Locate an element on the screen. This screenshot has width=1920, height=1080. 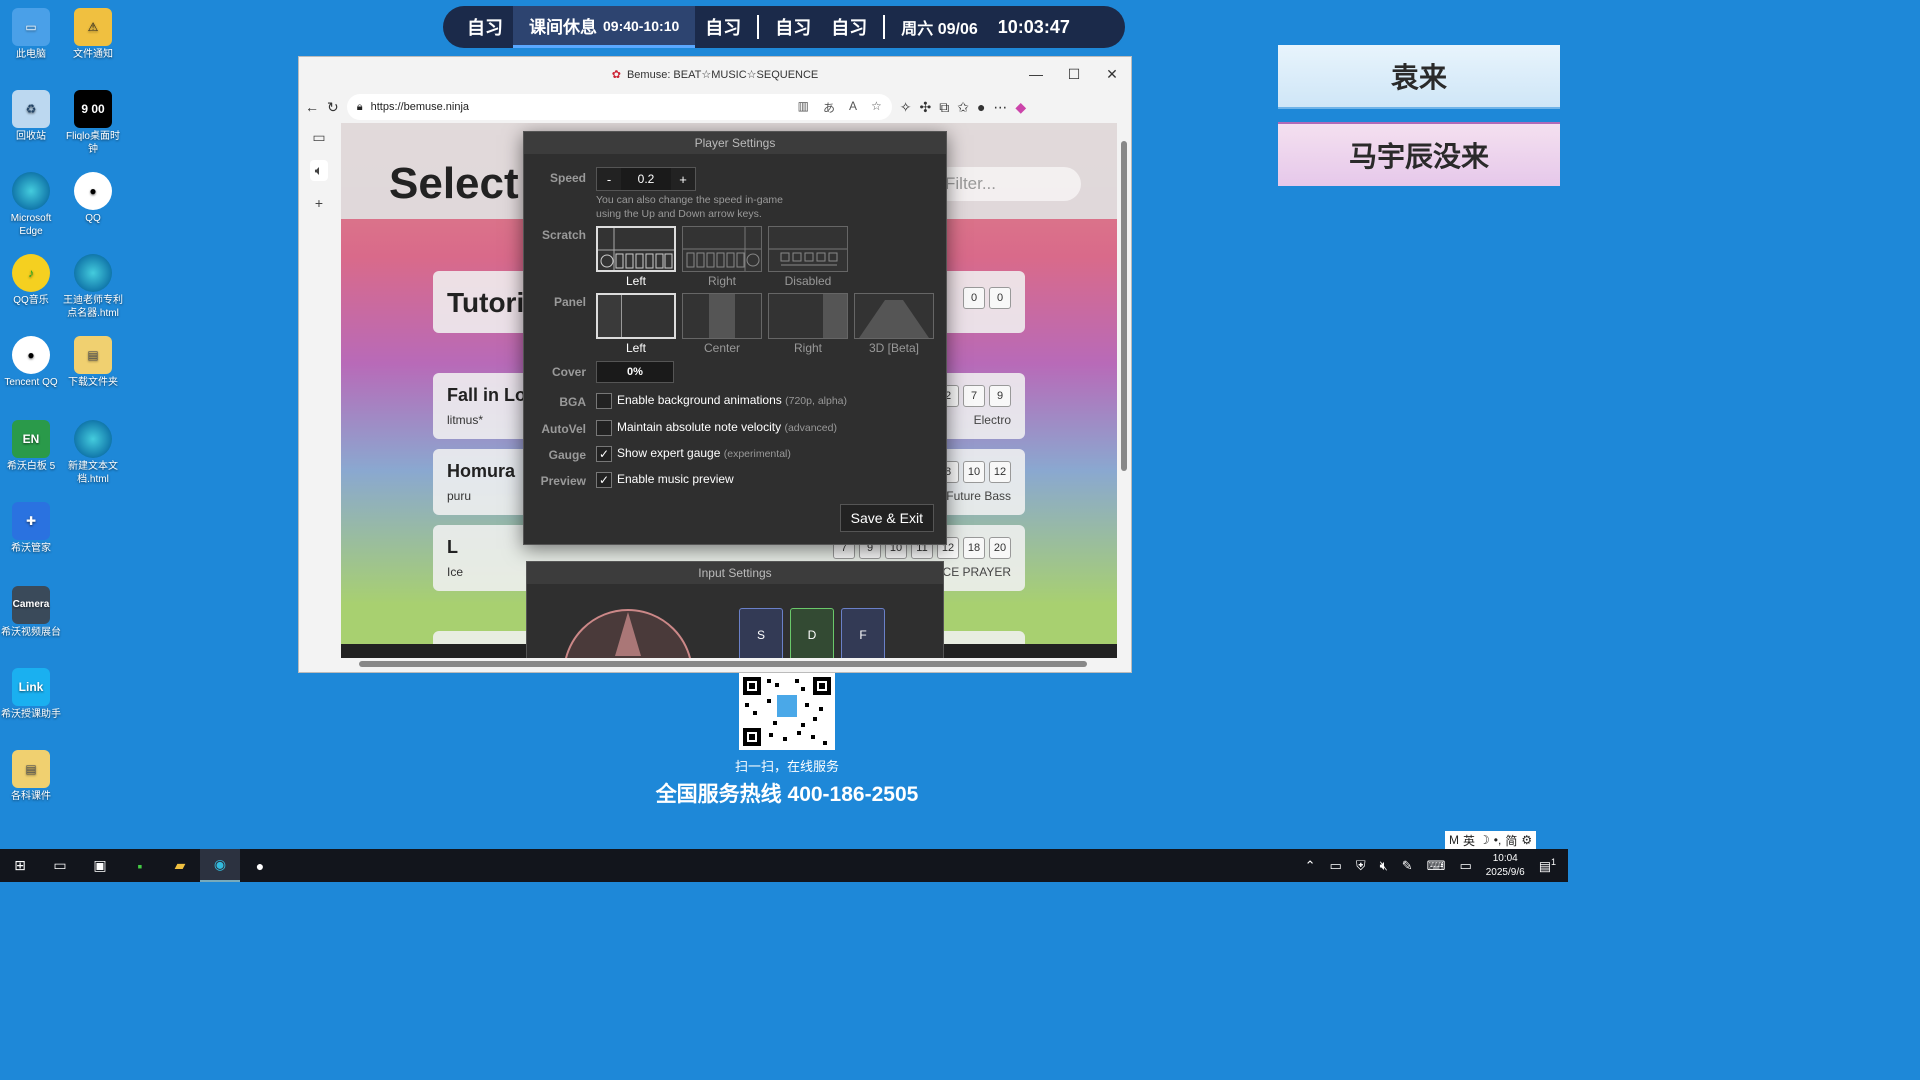
display-icon: ▭ is located at coordinates (1465, 866).